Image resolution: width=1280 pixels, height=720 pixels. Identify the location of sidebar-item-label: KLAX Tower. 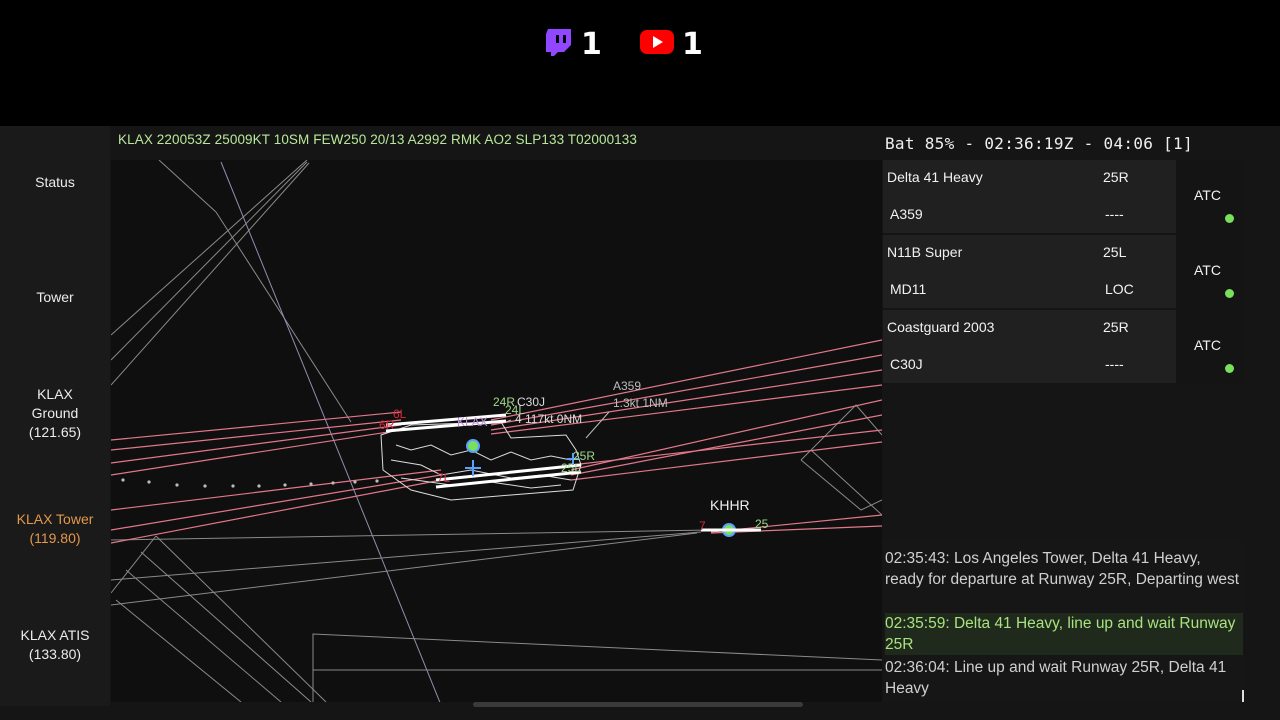
(55, 519).